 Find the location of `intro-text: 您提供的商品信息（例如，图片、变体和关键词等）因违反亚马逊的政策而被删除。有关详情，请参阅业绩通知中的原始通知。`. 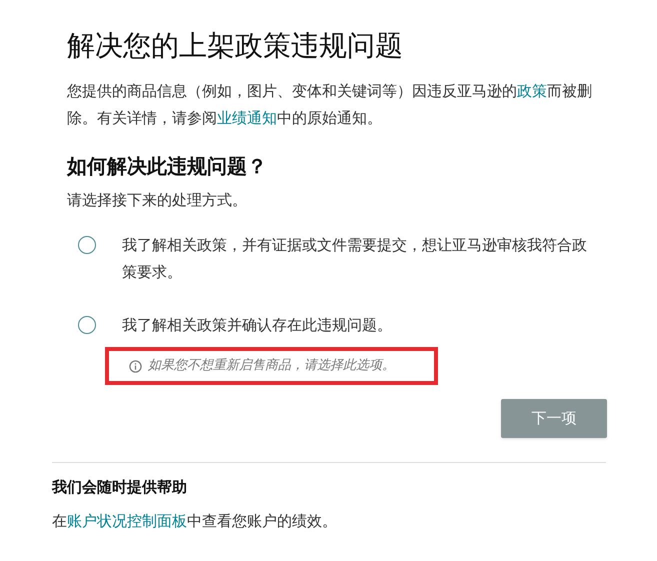

intro-text: 您提供的商品信息（例如，图片、变体和关键词等）因违反亚马逊的政策而被删除。有关详情，请参阅业绩通知中的原始通知。 is located at coordinates (330, 105).